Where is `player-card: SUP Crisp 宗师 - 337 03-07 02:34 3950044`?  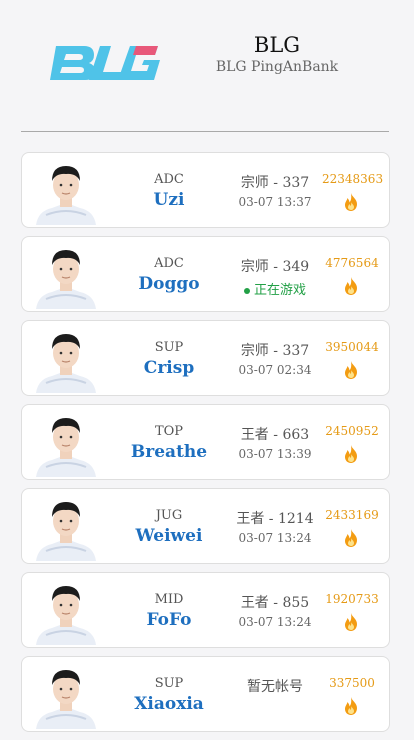
player-card: SUP Crisp 宗师 - 337 03-07 02:34 3950044 is located at coordinates (205, 358).